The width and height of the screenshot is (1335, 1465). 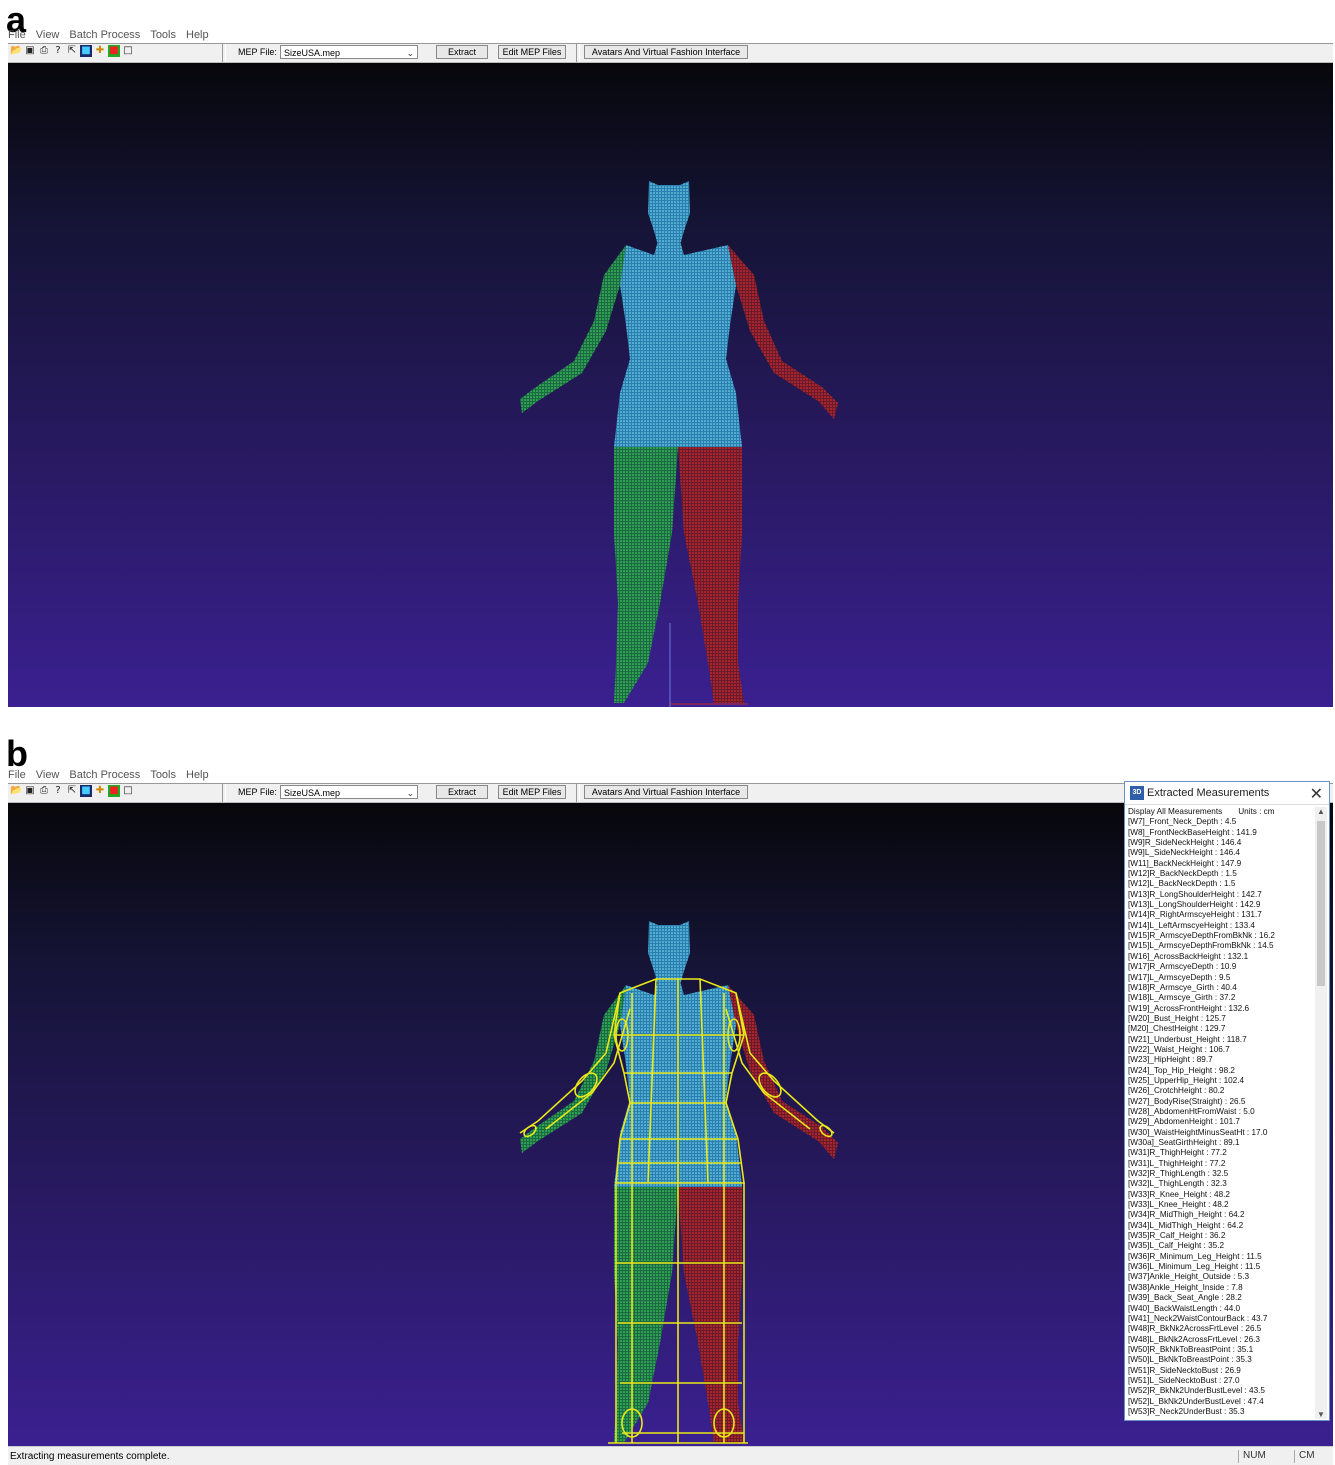 I want to click on menu-tools-b: Tools, so click(x=163, y=776).